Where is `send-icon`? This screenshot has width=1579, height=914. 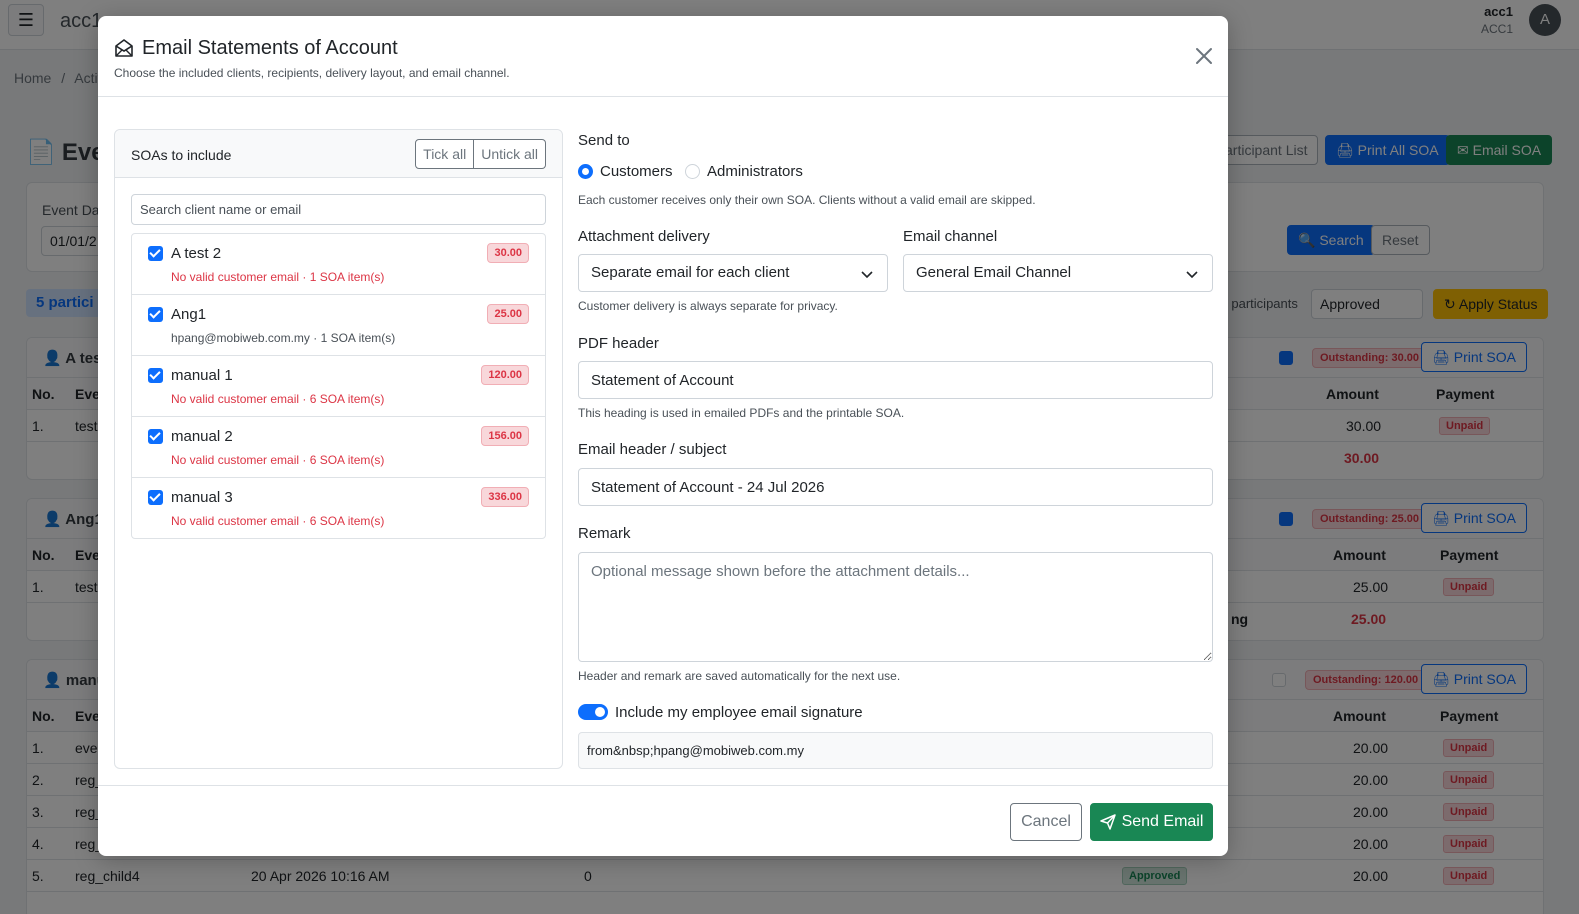
send-icon is located at coordinates (1107, 822).